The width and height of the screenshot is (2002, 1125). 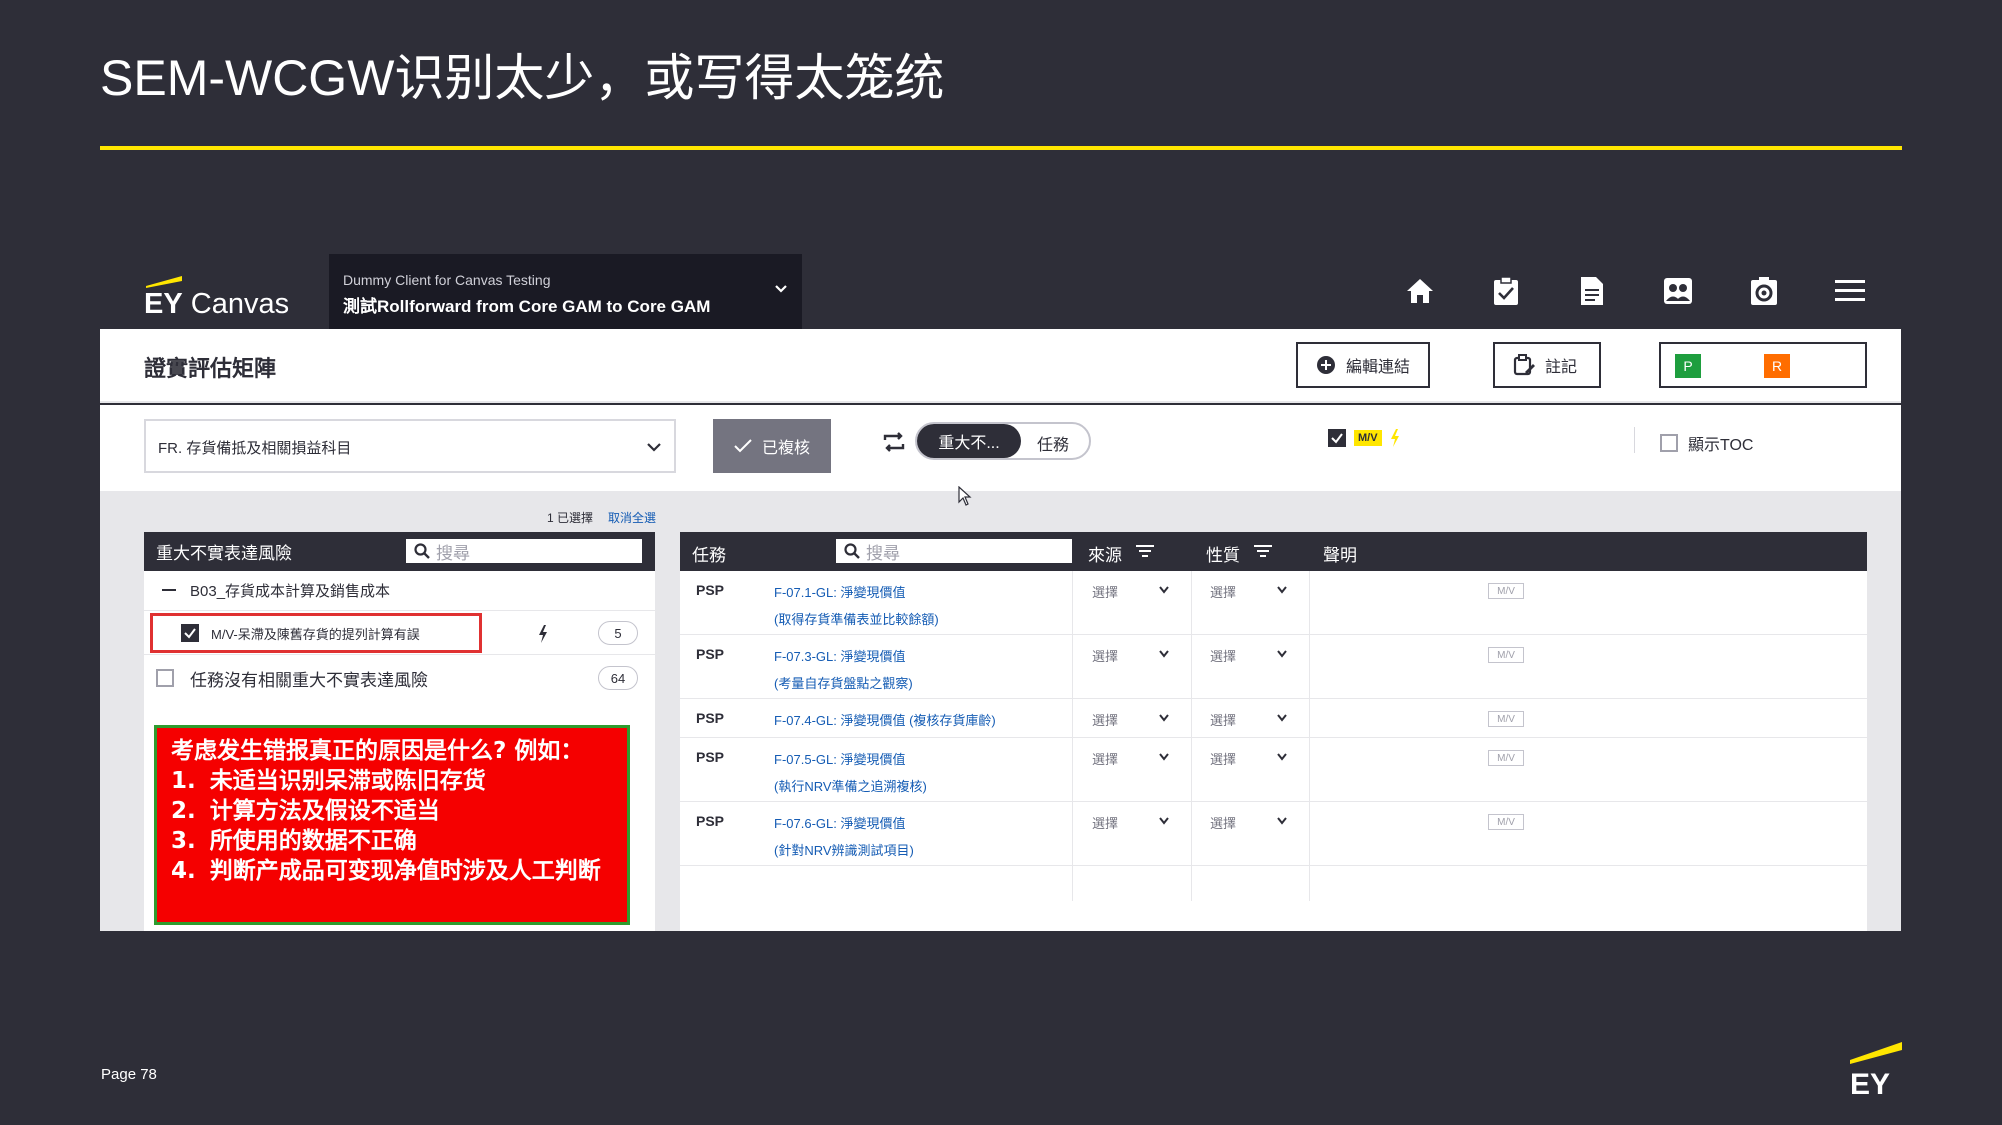 What do you see at coordinates (1678, 291) in the screenshot?
I see `people-icon` at bounding box center [1678, 291].